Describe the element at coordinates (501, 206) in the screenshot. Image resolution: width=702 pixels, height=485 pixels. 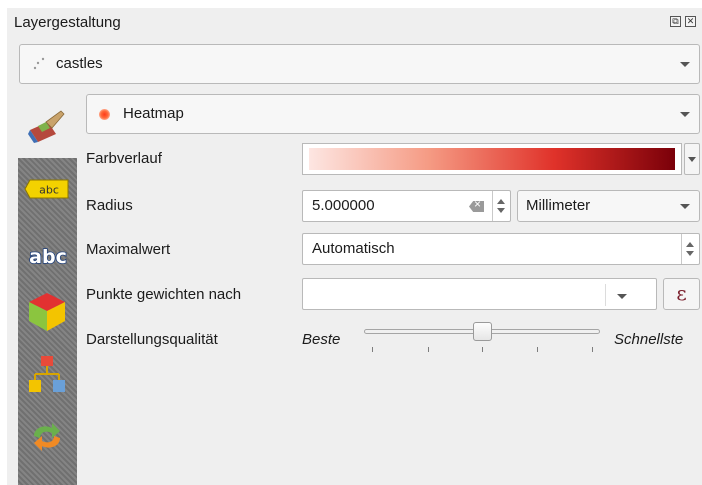
I see `radius-spinner` at that location.